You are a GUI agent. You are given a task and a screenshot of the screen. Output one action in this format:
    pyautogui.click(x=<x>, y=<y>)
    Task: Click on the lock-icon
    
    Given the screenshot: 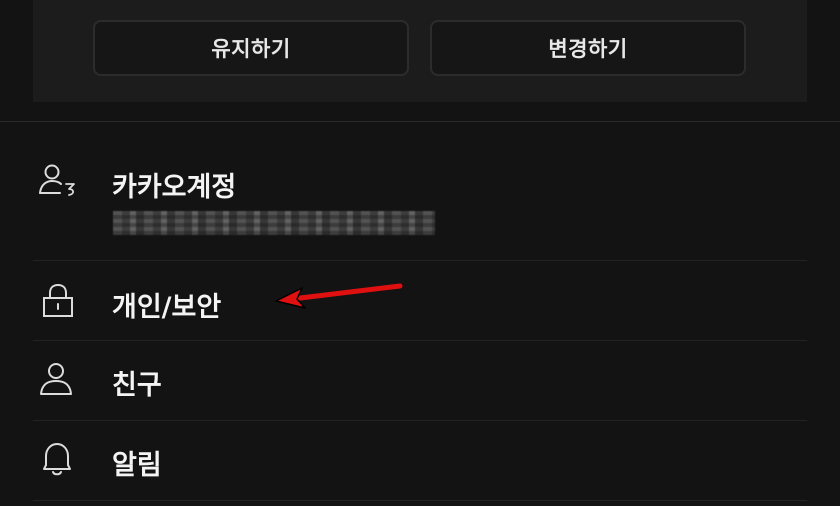 What is the action you would take?
    pyautogui.click(x=58, y=300)
    